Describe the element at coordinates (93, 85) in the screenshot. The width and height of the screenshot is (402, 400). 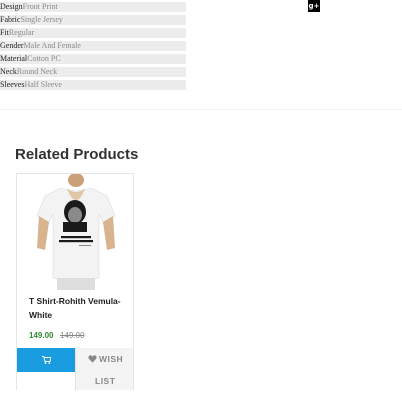
I see `spec-row-sleeves: SleevesHalf Sleeve` at that location.